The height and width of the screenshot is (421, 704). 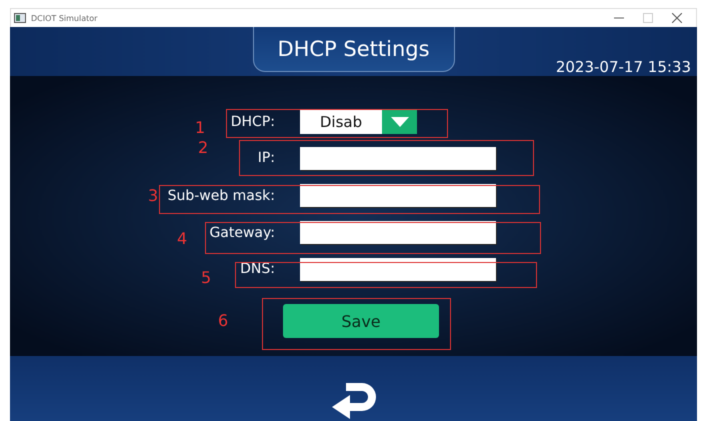 I want to click on app-icon, so click(x=20, y=18).